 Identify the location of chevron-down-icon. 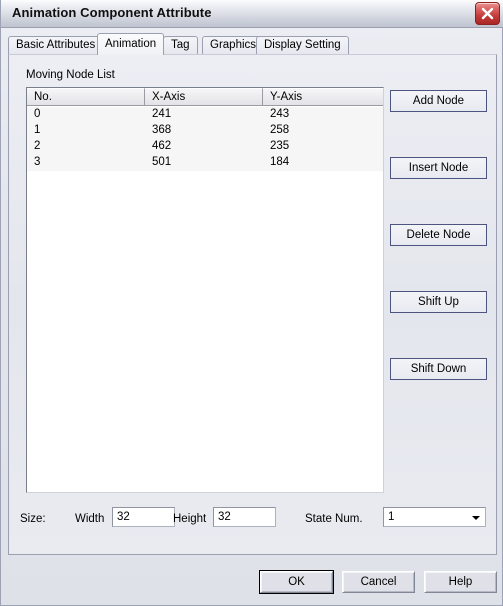
(476, 517).